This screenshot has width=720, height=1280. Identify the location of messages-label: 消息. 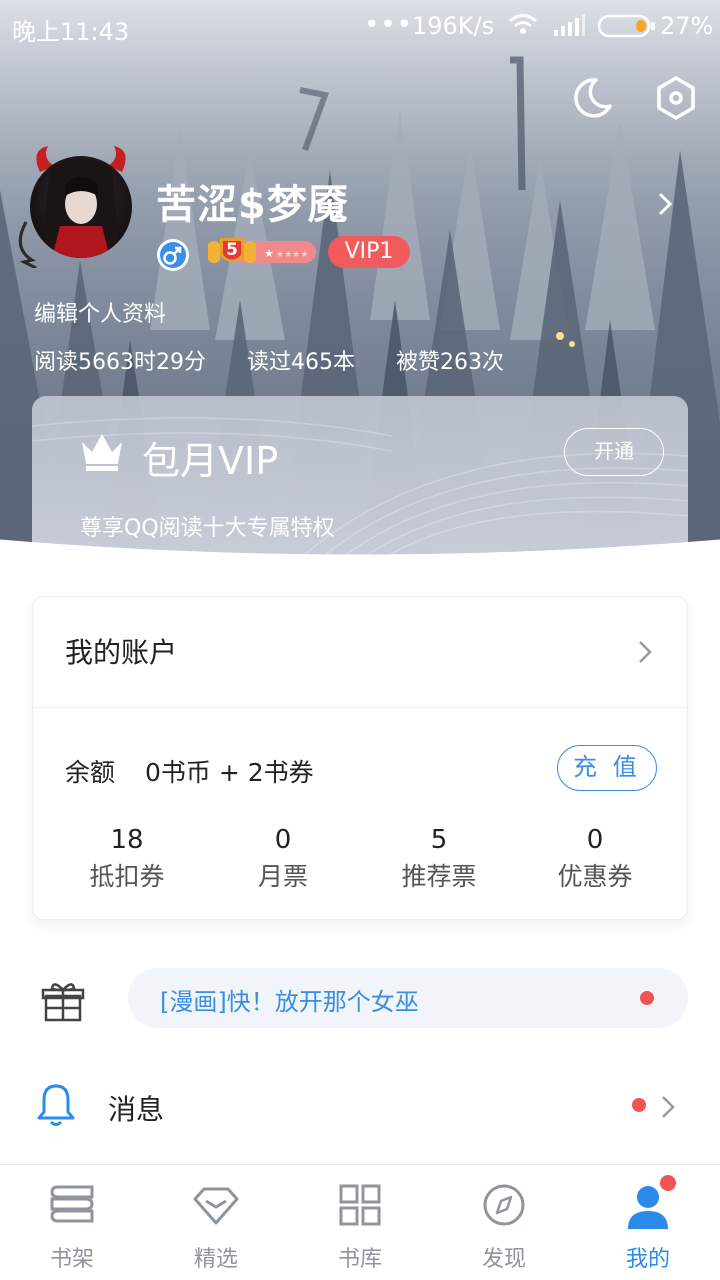
(136, 1108).